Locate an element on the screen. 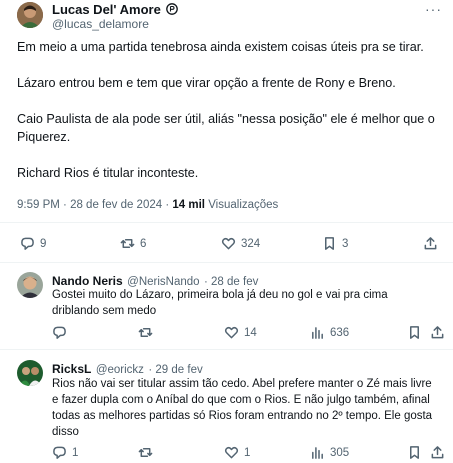 The height and width of the screenshot is (463, 453). reply-author-handle: @eorickz is located at coordinates (120, 370).